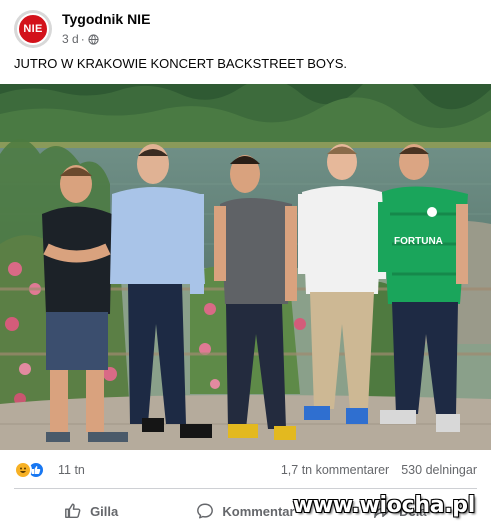 The width and height of the screenshot is (491, 530). I want to click on reaction-icons, so click(29, 470).